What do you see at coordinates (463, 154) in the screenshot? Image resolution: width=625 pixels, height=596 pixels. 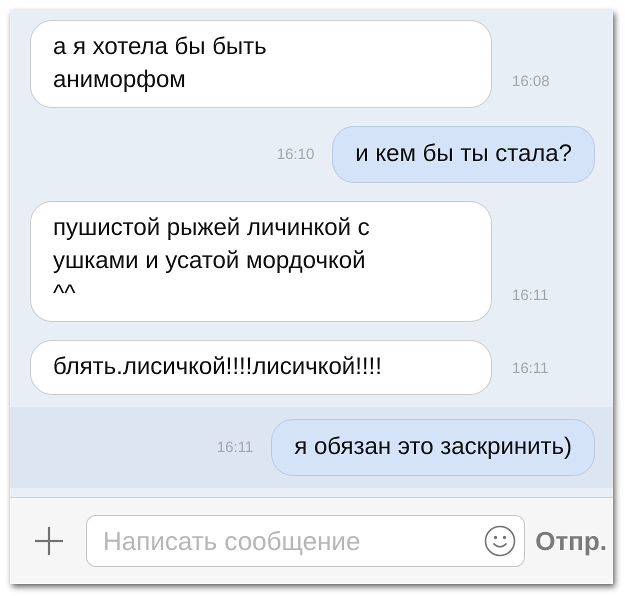 I see `sent-message: и кем бы ты стала?` at bounding box center [463, 154].